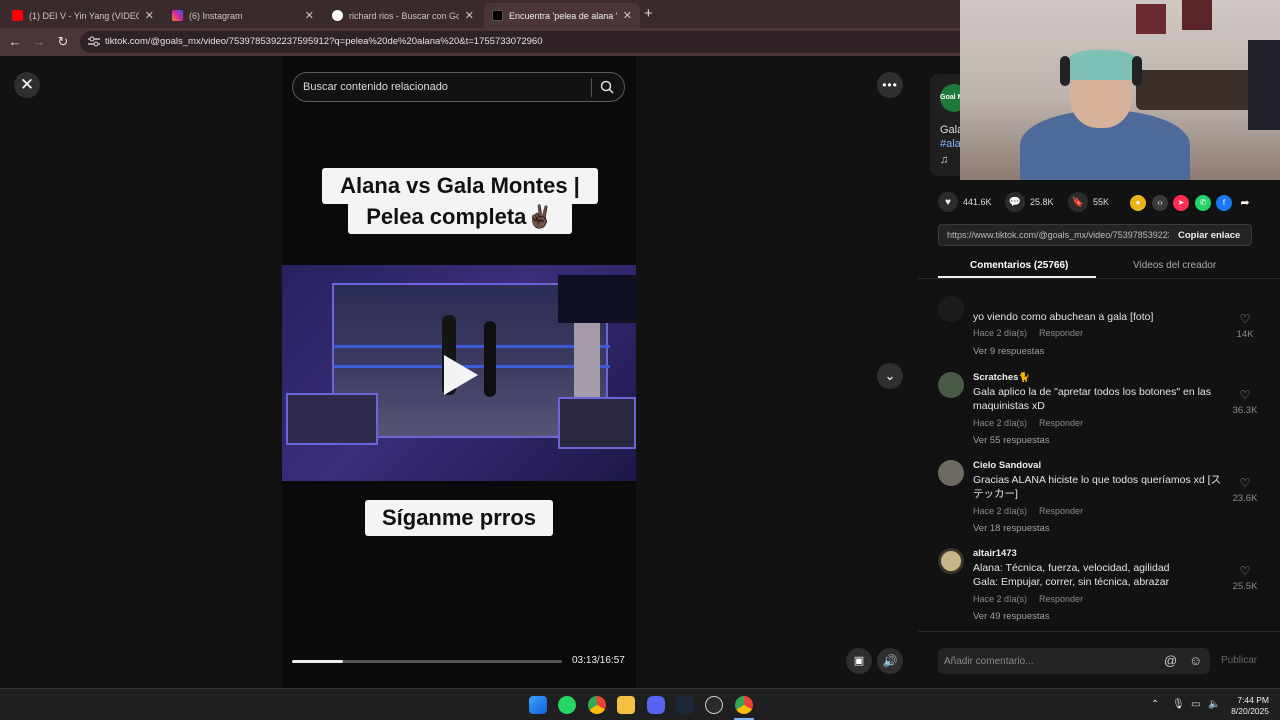 The height and width of the screenshot is (720, 1280). Describe the element at coordinates (714, 705) in the screenshot. I see `obs-icon` at that location.